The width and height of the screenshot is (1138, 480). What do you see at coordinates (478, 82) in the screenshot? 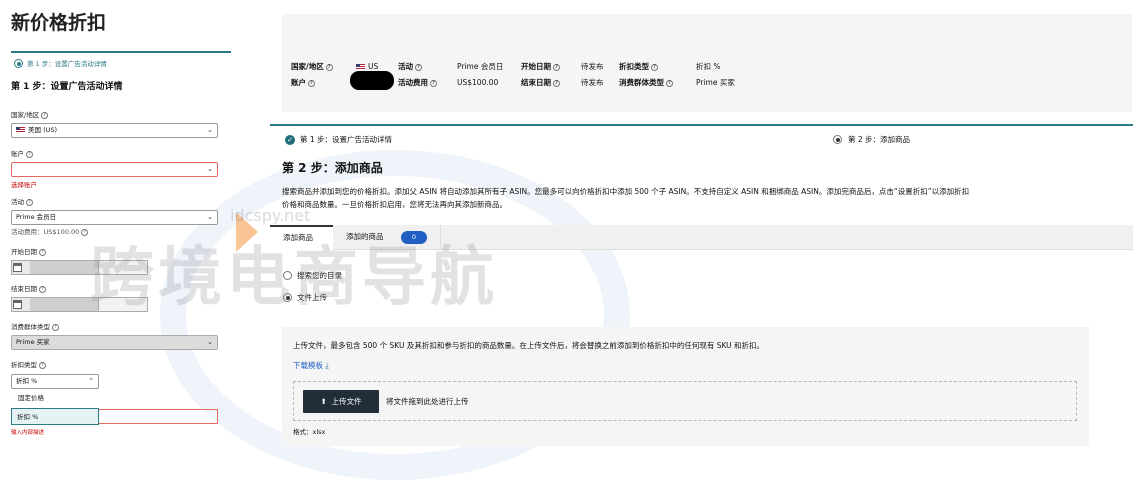
I see `summary-fee-value: US$100.00` at bounding box center [478, 82].